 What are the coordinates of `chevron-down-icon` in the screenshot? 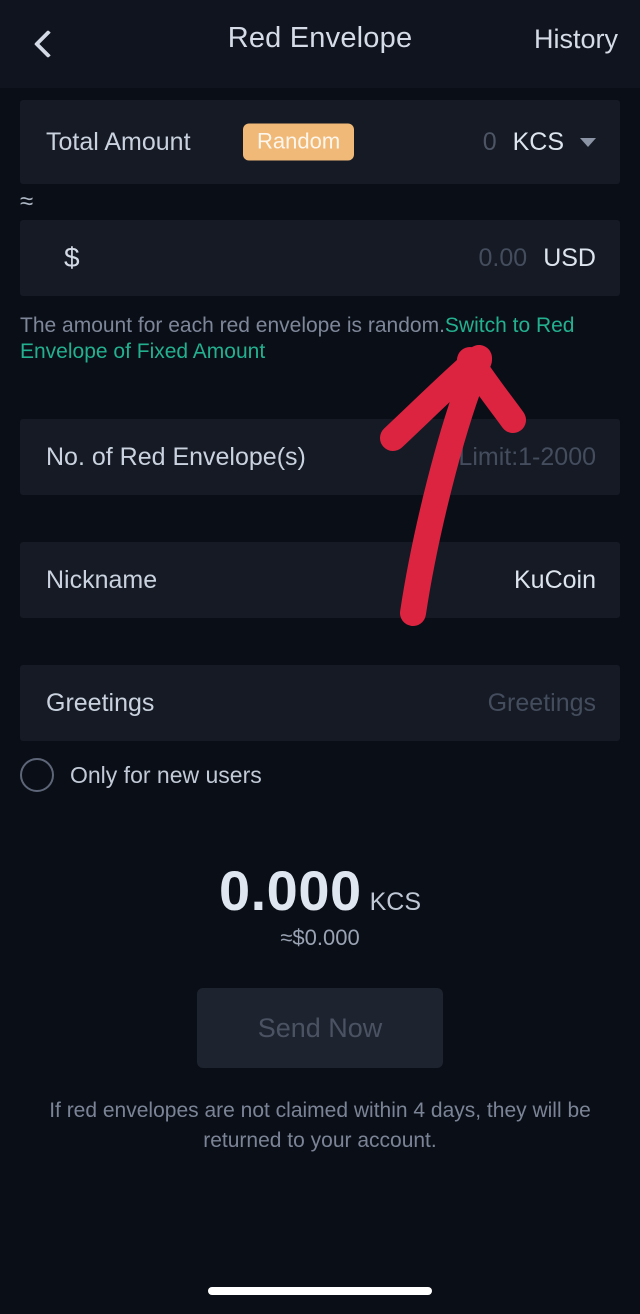 It's located at (588, 142).